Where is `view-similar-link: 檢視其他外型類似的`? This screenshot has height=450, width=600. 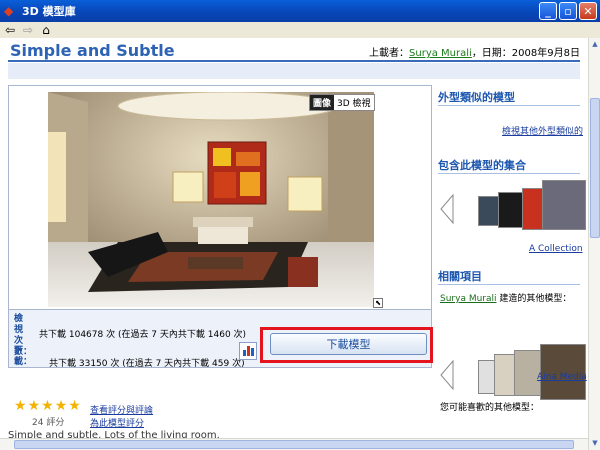 view-similar-link: 檢視其他外型類似的 is located at coordinates (542, 130).